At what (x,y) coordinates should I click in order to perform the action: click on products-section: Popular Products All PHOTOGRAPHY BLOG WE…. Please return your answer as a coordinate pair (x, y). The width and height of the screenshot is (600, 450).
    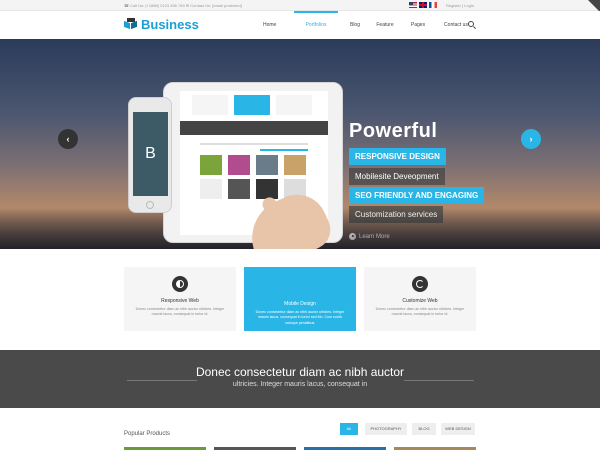
    Looking at the image, I should click on (300, 429).